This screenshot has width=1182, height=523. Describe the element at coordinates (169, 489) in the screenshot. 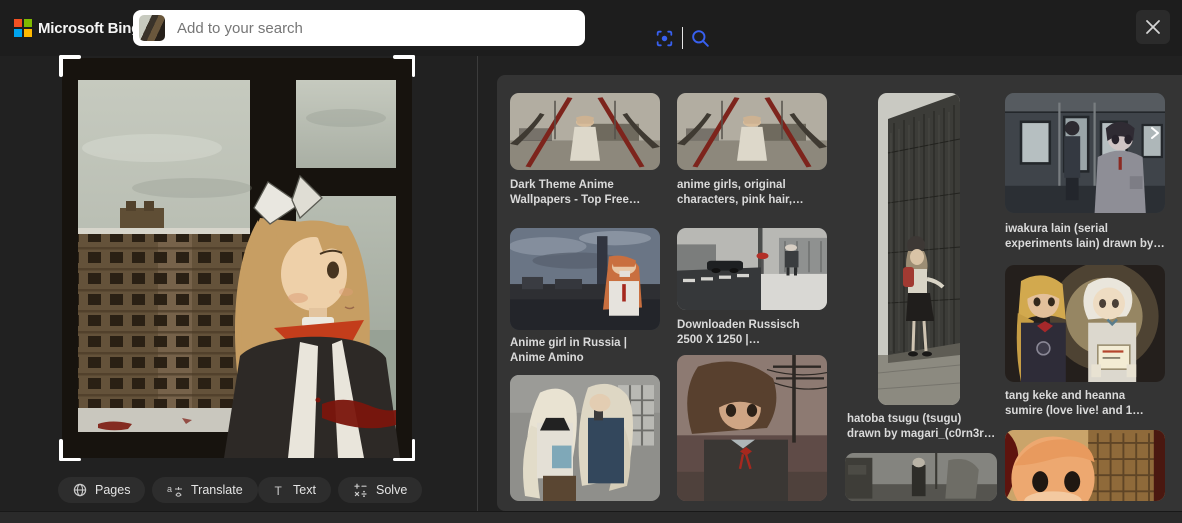

I see `svg-text: a` at that location.